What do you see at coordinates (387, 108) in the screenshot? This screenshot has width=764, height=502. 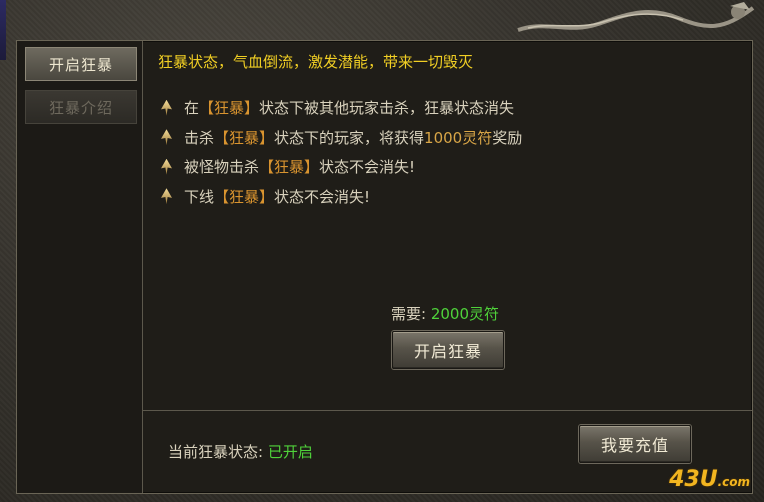 I see `rule-text-post: 状态下被其他玩家击杀，狂暴状态消失` at bounding box center [387, 108].